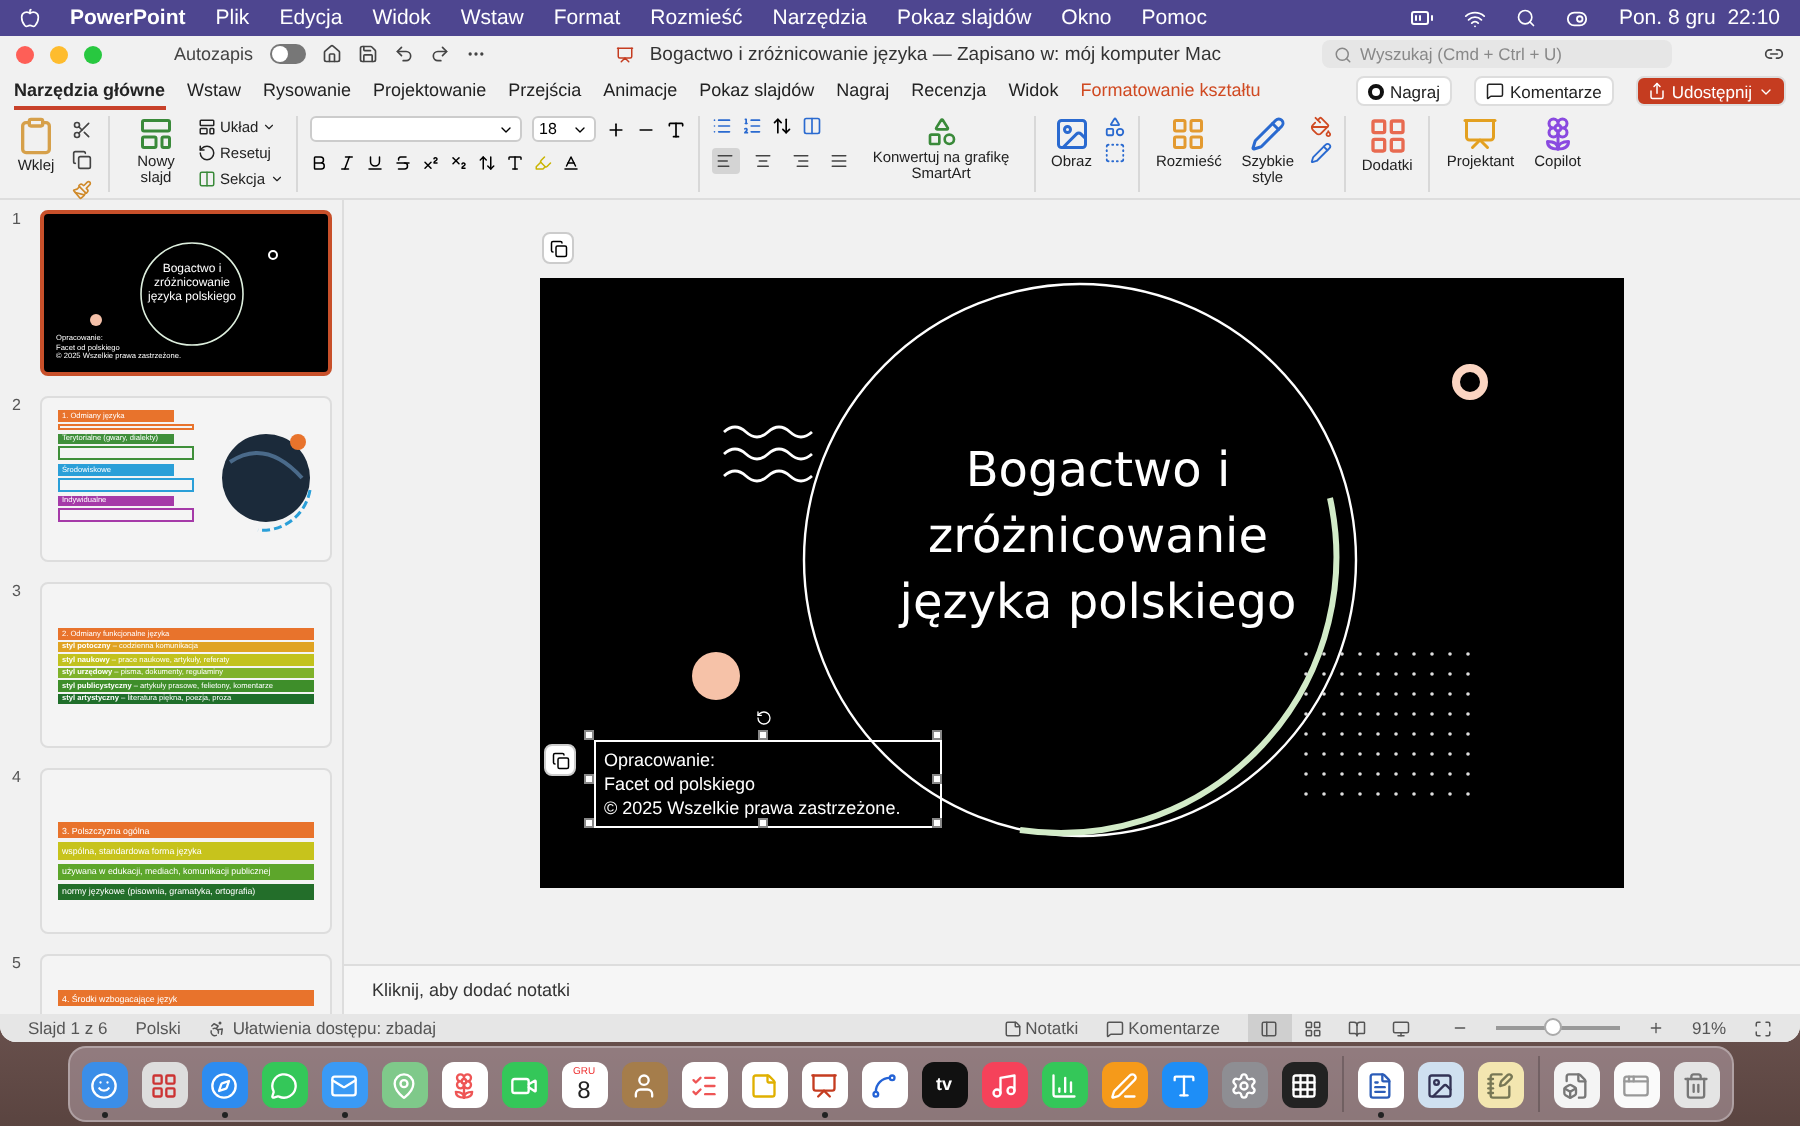 Image resolution: width=1800 pixels, height=1126 pixels. Describe the element at coordinates (644, 1085) in the screenshot. I see `person-icon` at that location.